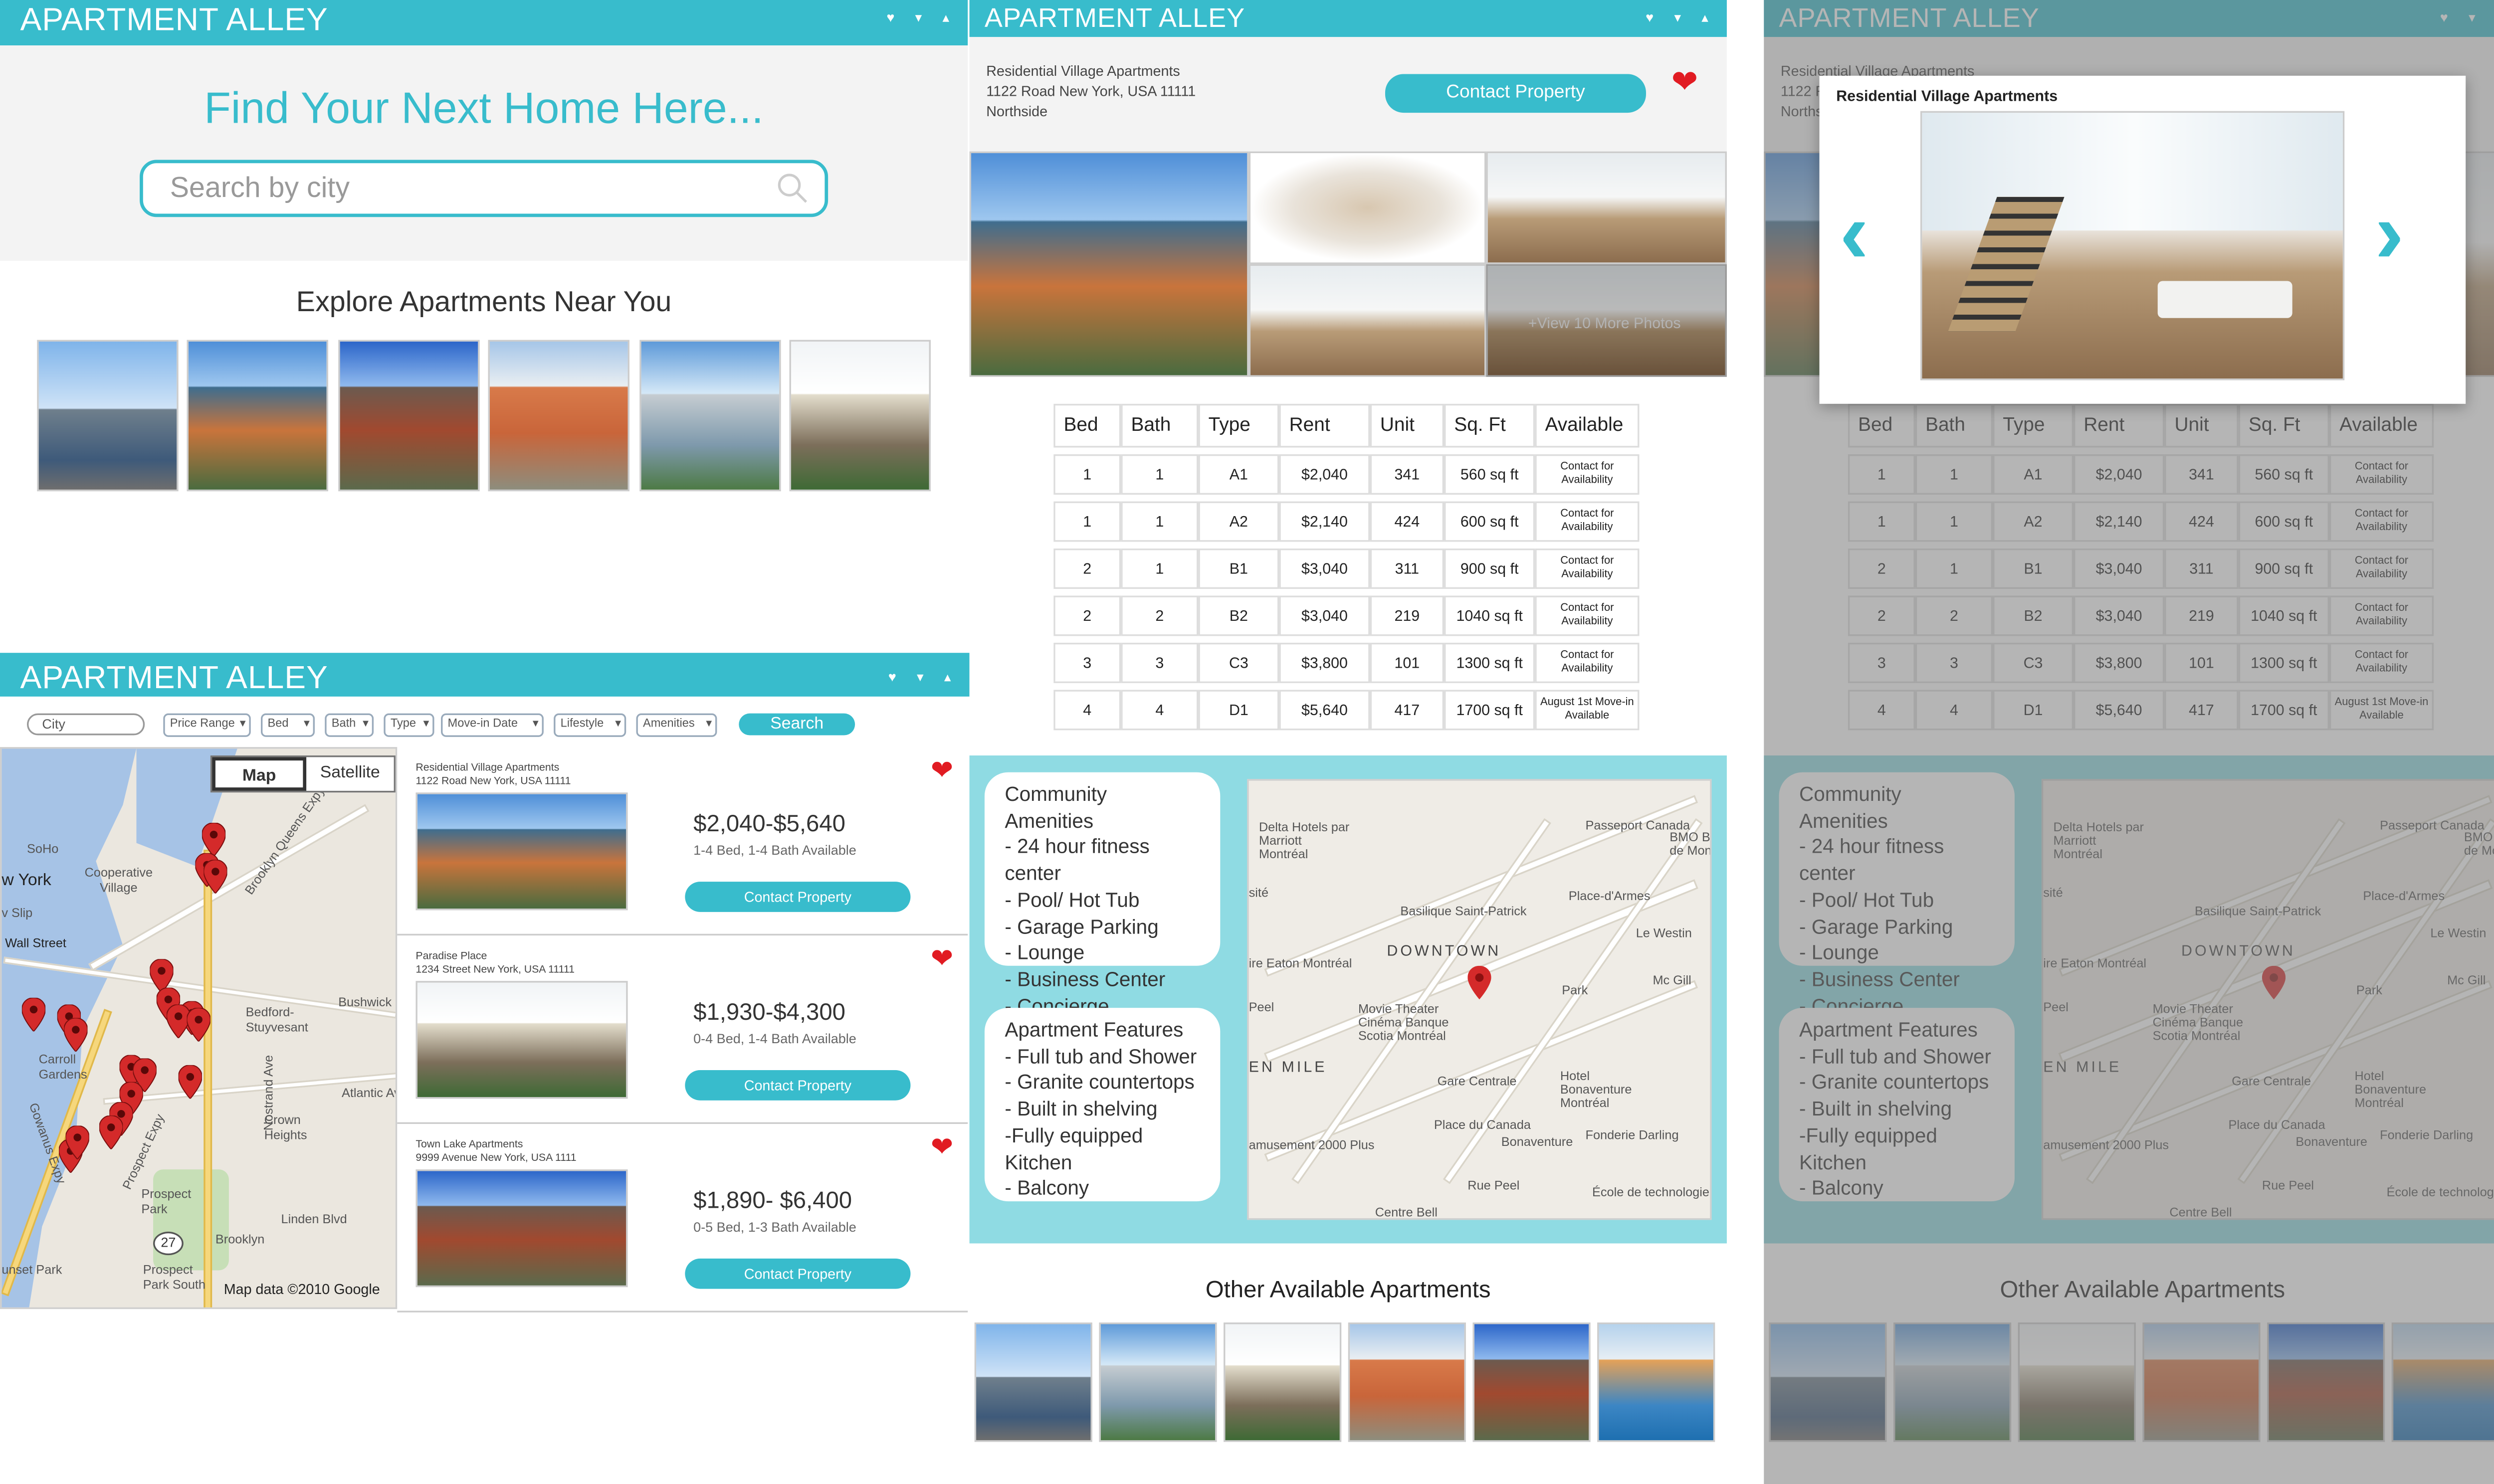 The height and width of the screenshot is (1484, 2494). I want to click on list-item: - Pool/ Hot Tub, so click(1072, 900).